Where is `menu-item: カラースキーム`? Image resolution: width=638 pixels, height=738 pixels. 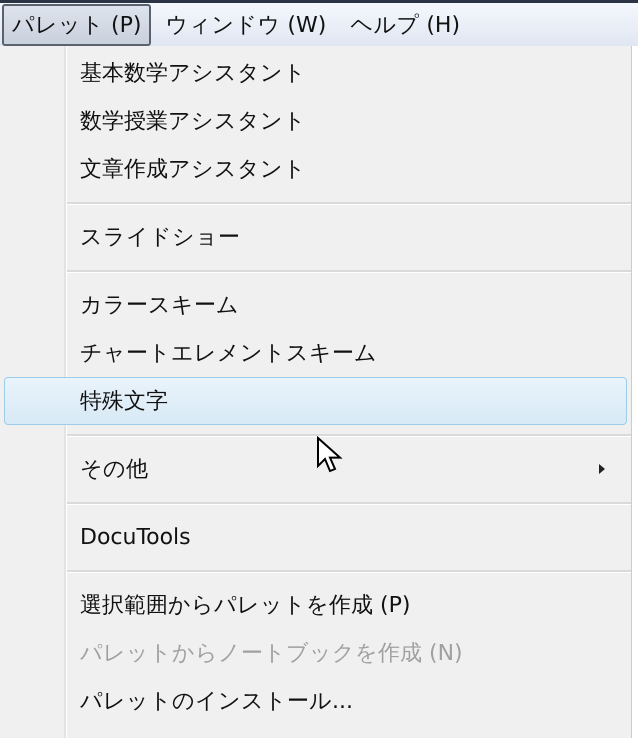 menu-item: カラースキーム is located at coordinates (315, 305).